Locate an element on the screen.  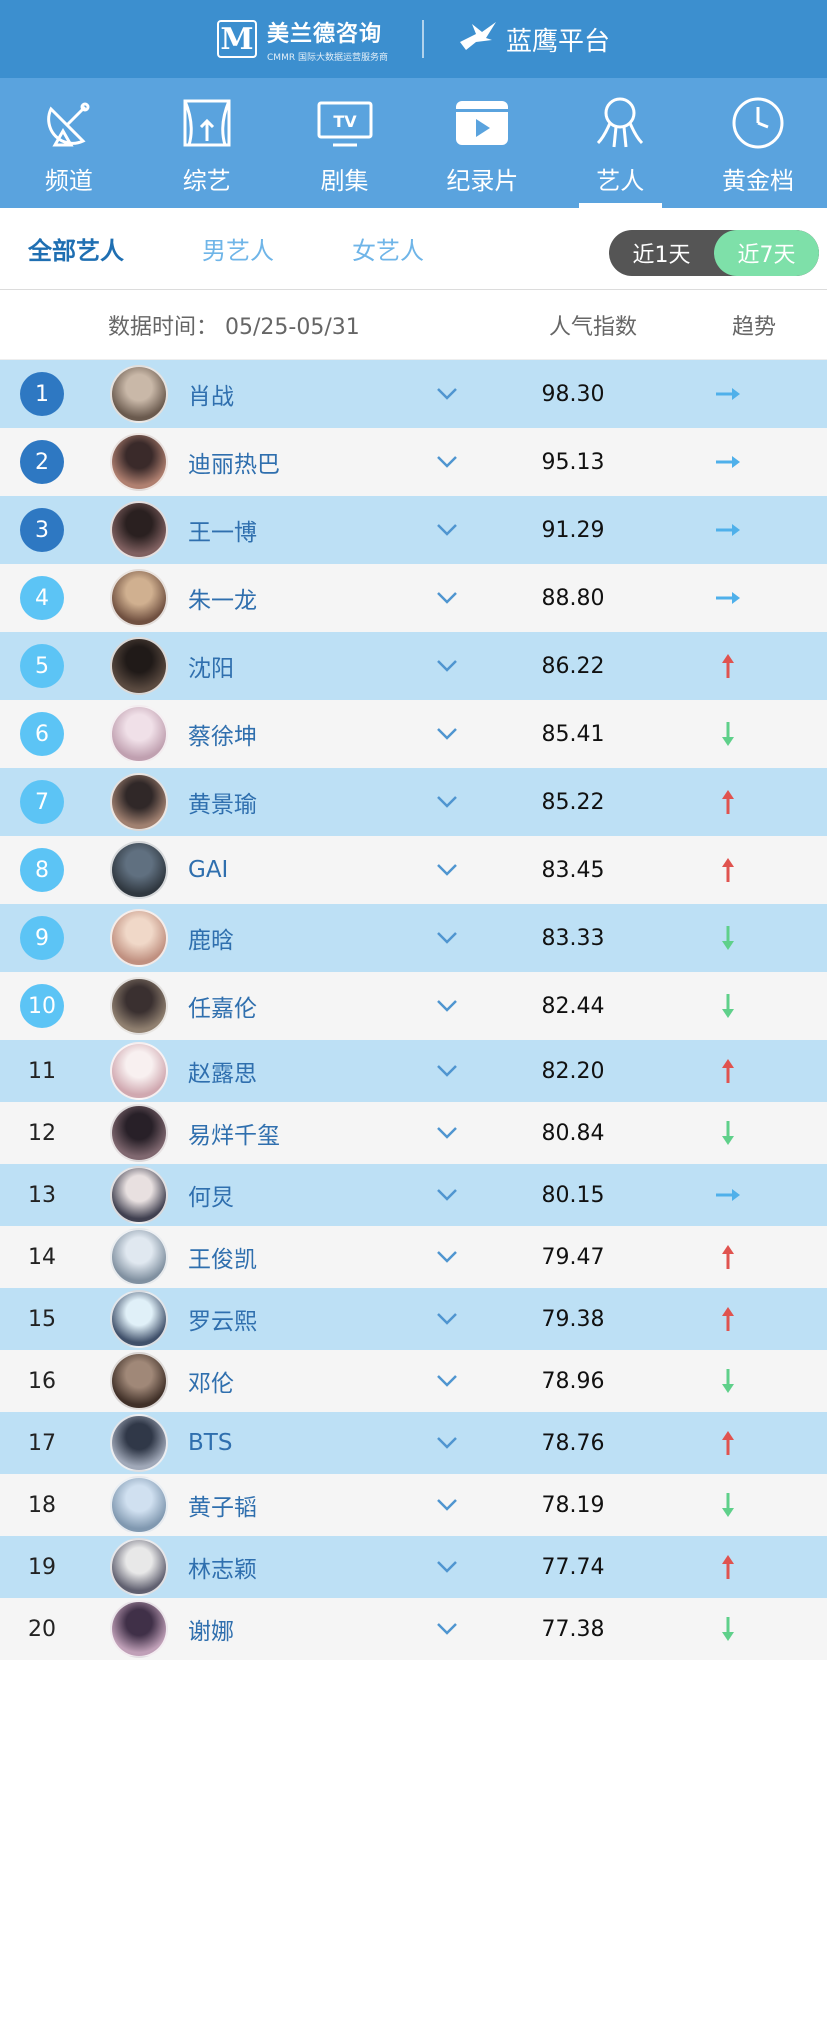
toggle-7-days: 近7天 is located at coordinates (766, 253).